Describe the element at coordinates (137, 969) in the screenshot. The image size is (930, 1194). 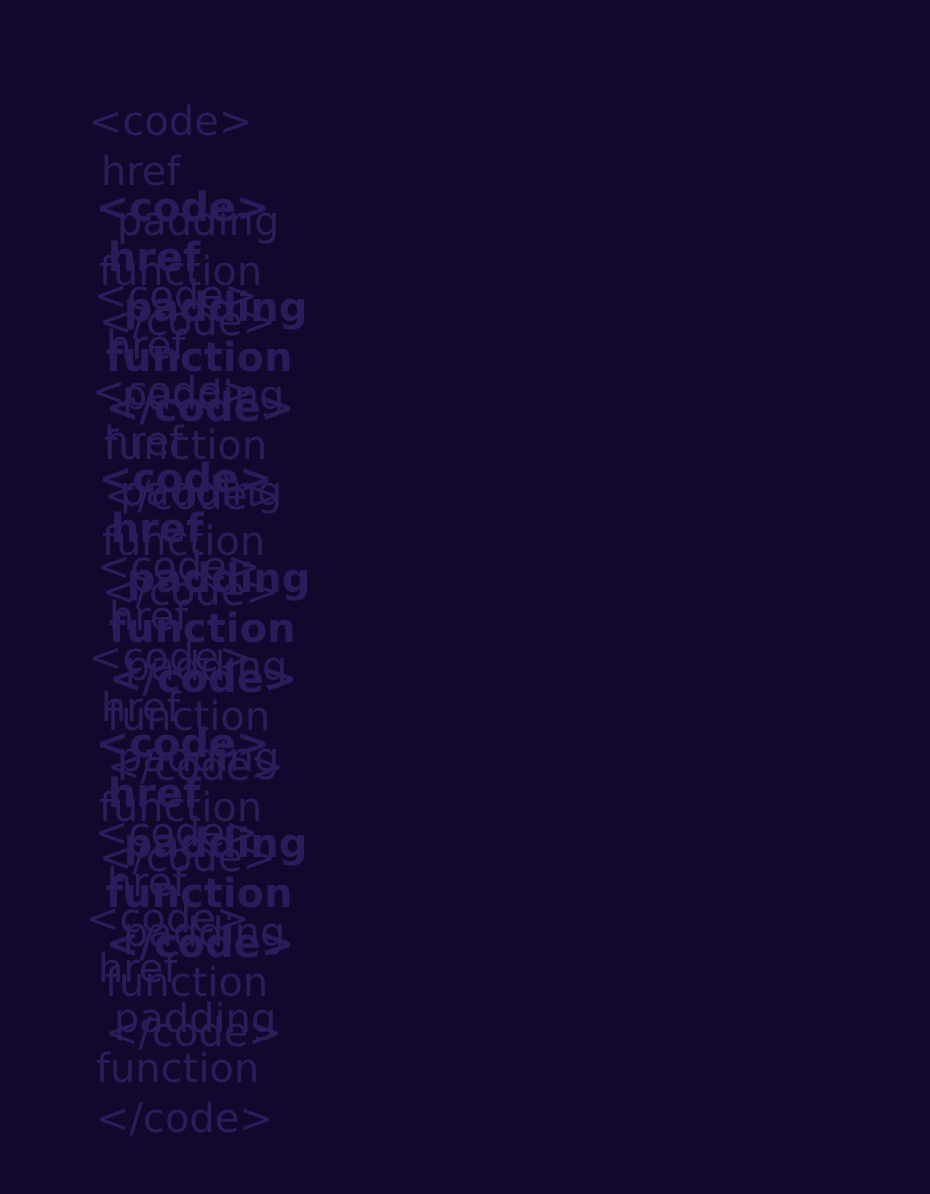
I see `href-word: href` at that location.